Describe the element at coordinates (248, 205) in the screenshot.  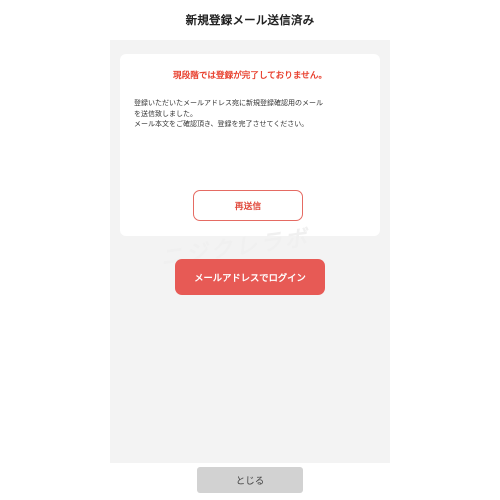
I see `resend-button: 再送信` at that location.